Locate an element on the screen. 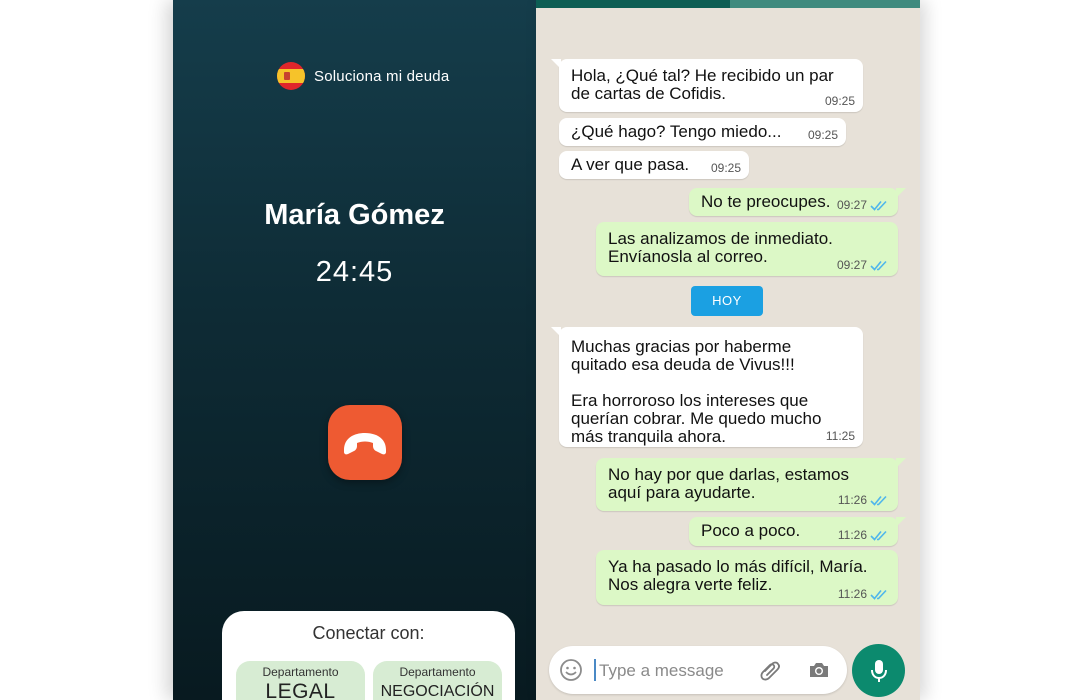 Image resolution: width=1080 pixels, height=700 pixels. message-bubble-incoming: ¿Qué hago? Tengo miedo... 09:25 is located at coordinates (702, 132).